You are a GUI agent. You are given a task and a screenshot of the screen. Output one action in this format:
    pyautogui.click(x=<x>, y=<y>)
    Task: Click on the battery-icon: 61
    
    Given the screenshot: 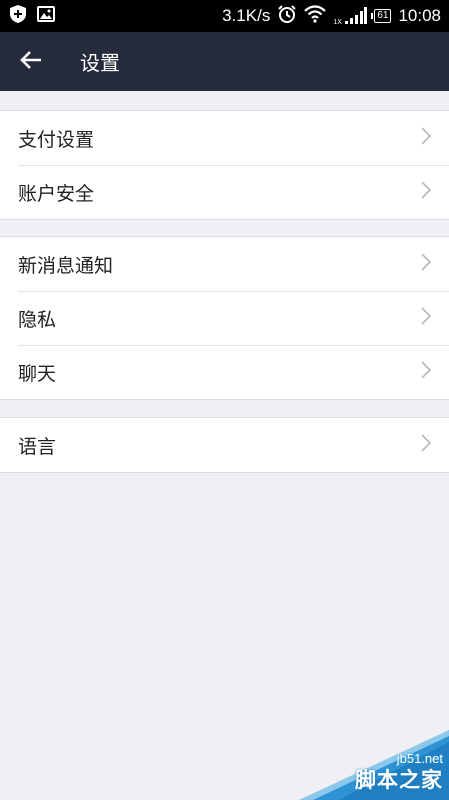 What is the action you would take?
    pyautogui.click(x=381, y=16)
    